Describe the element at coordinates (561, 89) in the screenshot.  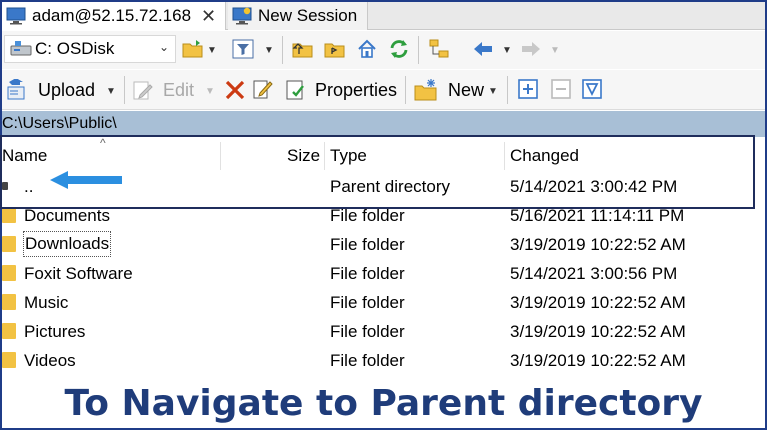
I see `unselect-icon` at that location.